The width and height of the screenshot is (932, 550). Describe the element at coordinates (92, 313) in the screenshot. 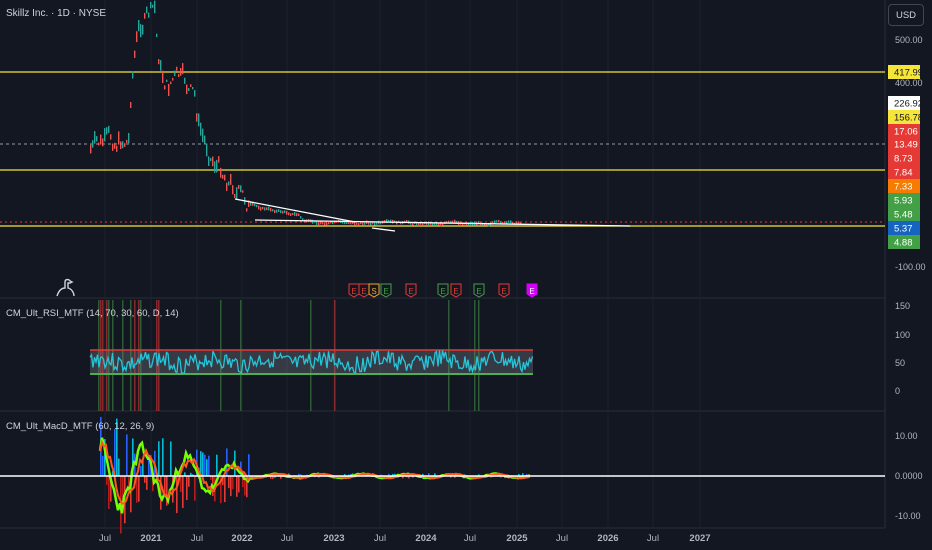

I see `rsi-indicator-label: CM_Ult_RSI_MTF (14, 70, 30, 60, D, 14)` at that location.